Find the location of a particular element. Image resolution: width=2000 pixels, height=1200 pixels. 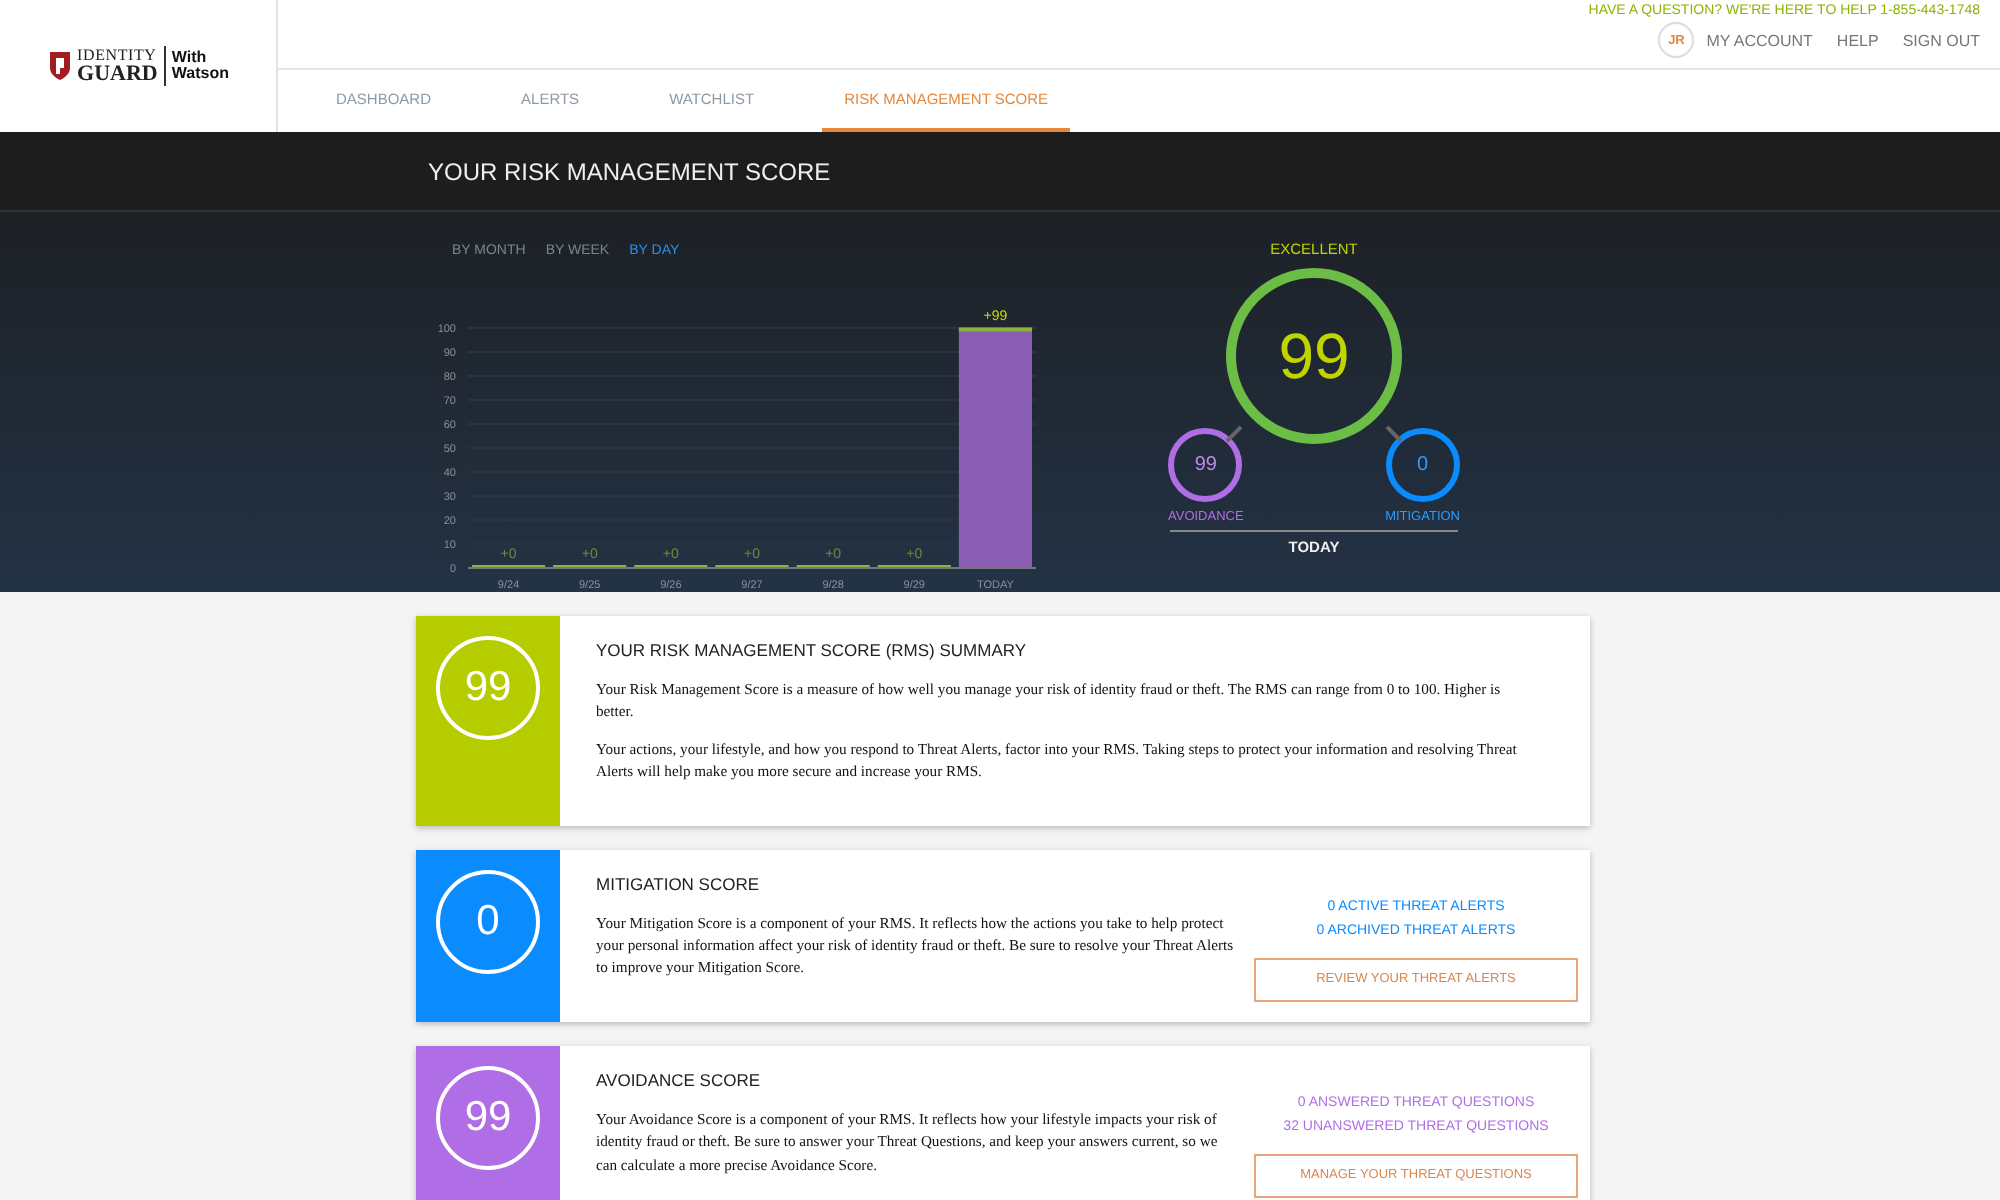

card-title: YOUR RISK MANAGEMENT SCORE (RMS) SUMMARY is located at coordinates (812, 650).